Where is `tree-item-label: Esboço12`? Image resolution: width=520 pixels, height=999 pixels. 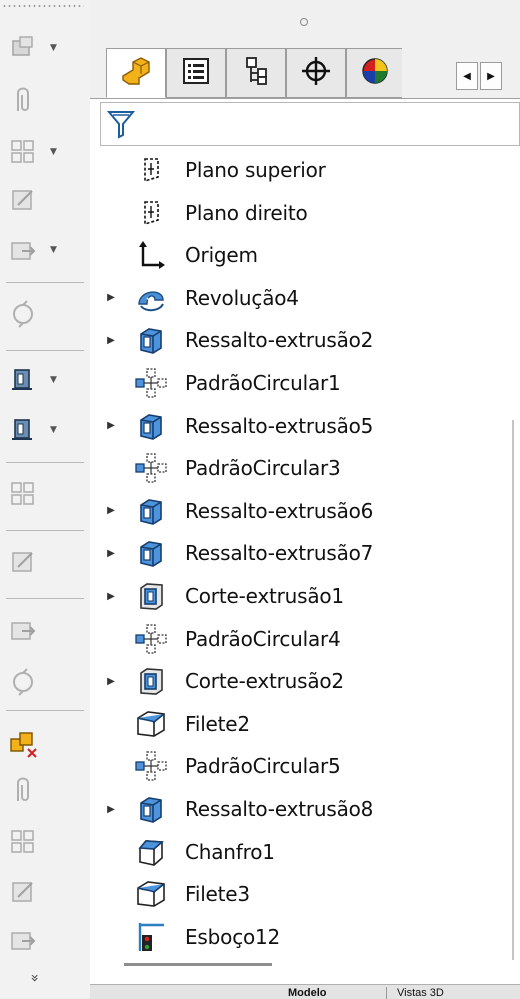
tree-item-label: Esboço12 is located at coordinates (233, 936).